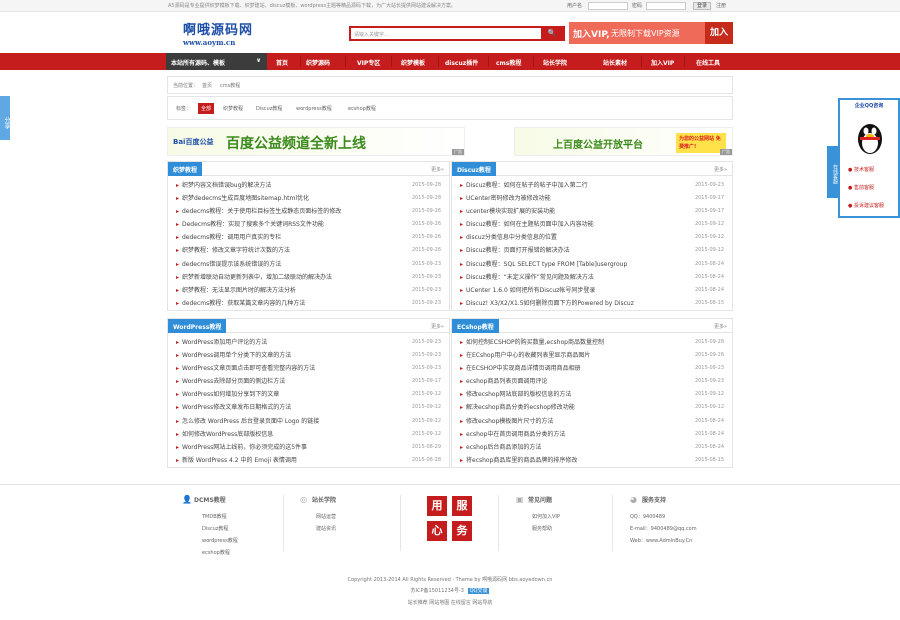 This screenshot has height=620, width=900. What do you see at coordinates (308, 277) in the screenshot?
I see `list-item: ▸ 织梦新增联动自动更新列表中，增加二级联动的解决办法 2015-09-23` at bounding box center [308, 277].